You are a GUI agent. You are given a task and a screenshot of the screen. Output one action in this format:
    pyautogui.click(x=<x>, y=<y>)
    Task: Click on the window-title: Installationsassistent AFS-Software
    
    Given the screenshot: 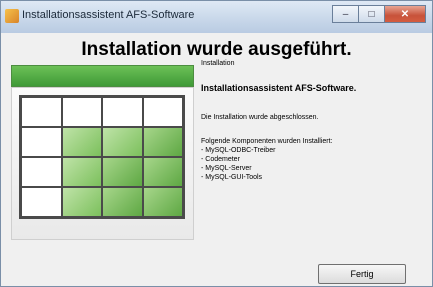 What is the action you would take?
    pyautogui.click(x=108, y=15)
    